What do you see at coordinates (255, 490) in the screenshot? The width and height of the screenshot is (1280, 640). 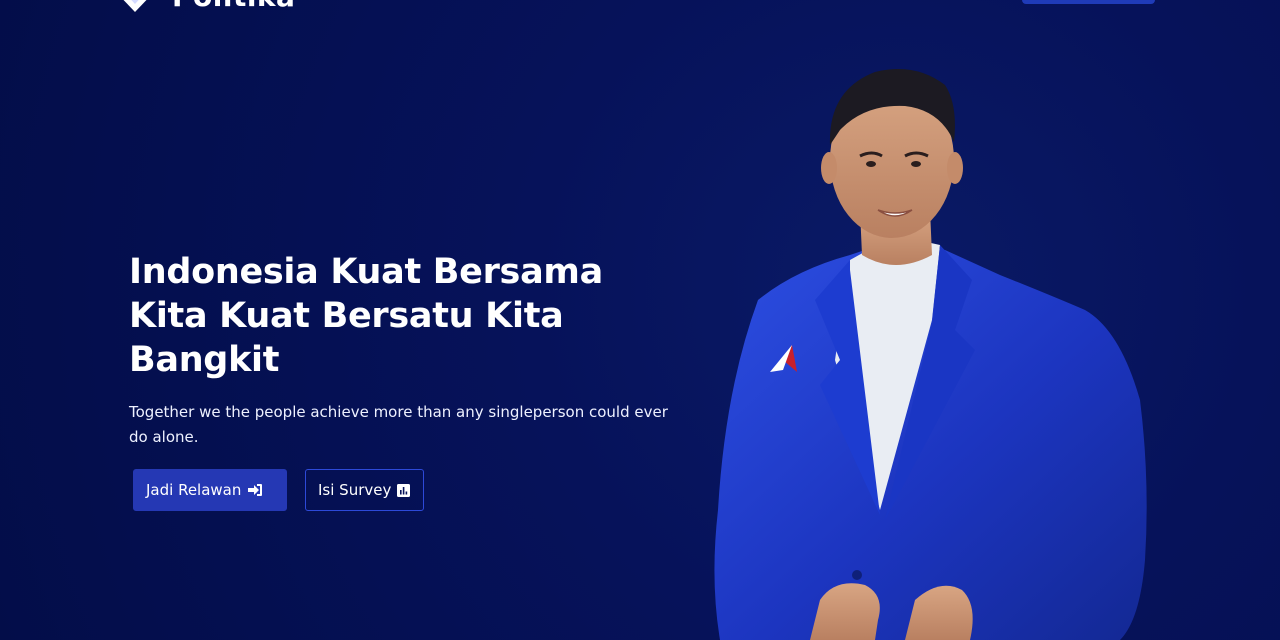 I see `sign-in-icon` at bounding box center [255, 490].